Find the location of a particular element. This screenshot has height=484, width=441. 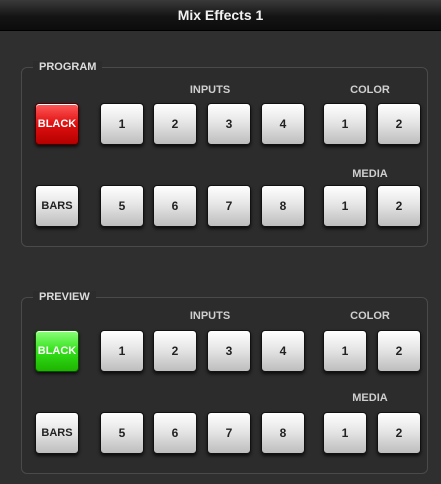

program-input-5-button: 5 is located at coordinates (122, 206).